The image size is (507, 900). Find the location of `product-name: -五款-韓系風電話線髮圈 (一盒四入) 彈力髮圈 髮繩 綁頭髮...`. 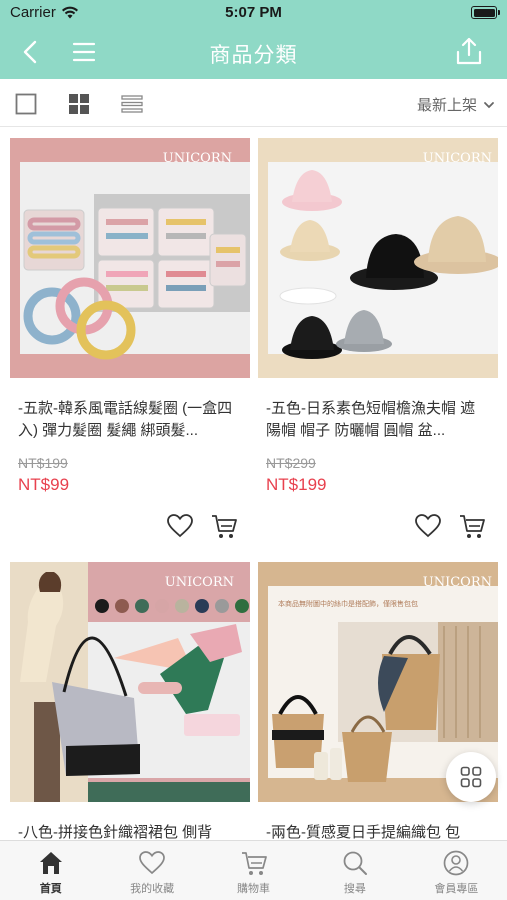

product-name: -五款-韓系風電話線髮圈 (一盒四入) 彈力髮圈 髮繩 綁頭髮... is located at coordinates (130, 420).